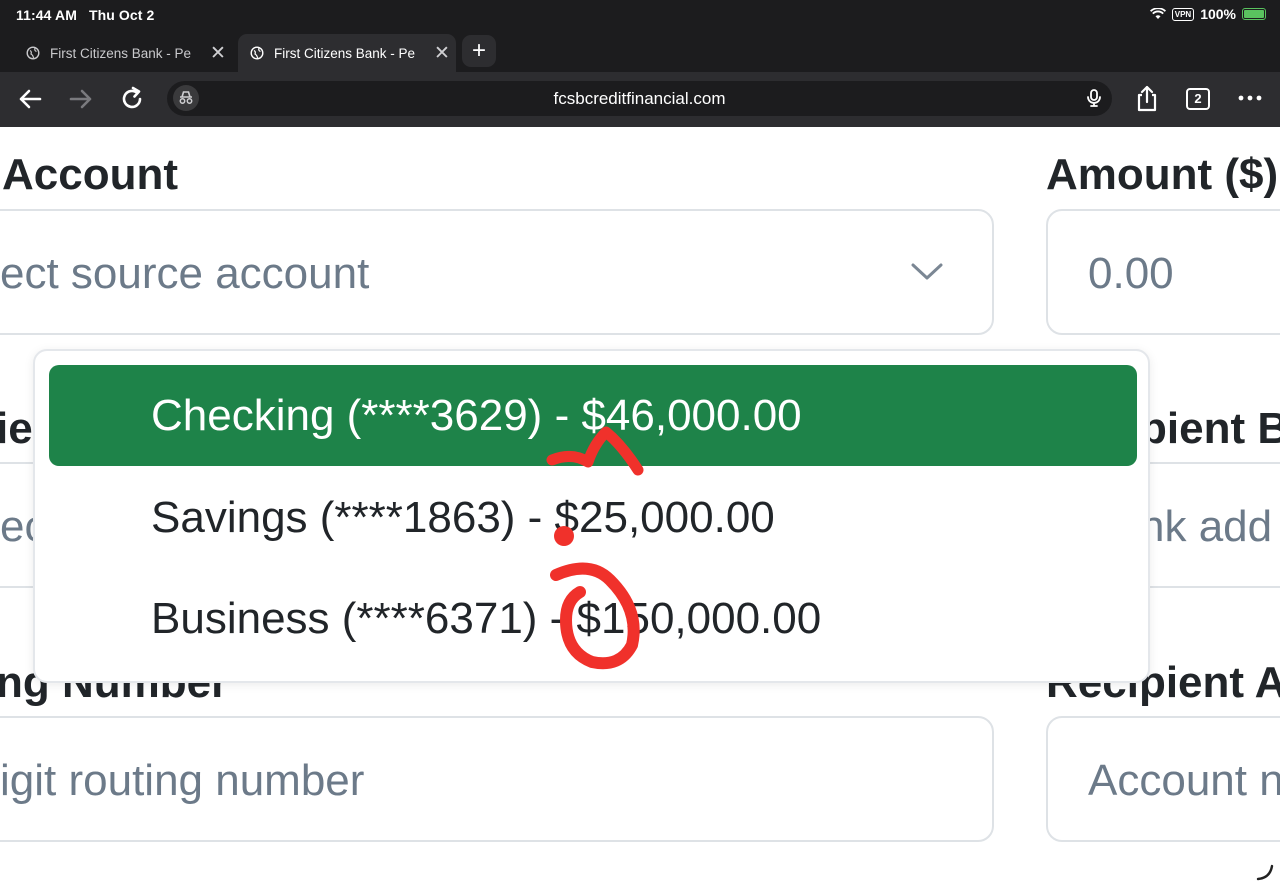 Image resolution: width=1280 pixels, height=889 pixels. What do you see at coordinates (132, 99) in the screenshot?
I see `reload-icon` at bounding box center [132, 99].